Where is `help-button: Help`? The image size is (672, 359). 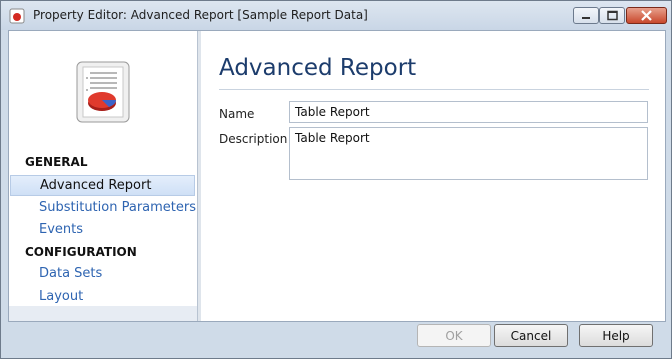
help-button: Help is located at coordinates (616, 335).